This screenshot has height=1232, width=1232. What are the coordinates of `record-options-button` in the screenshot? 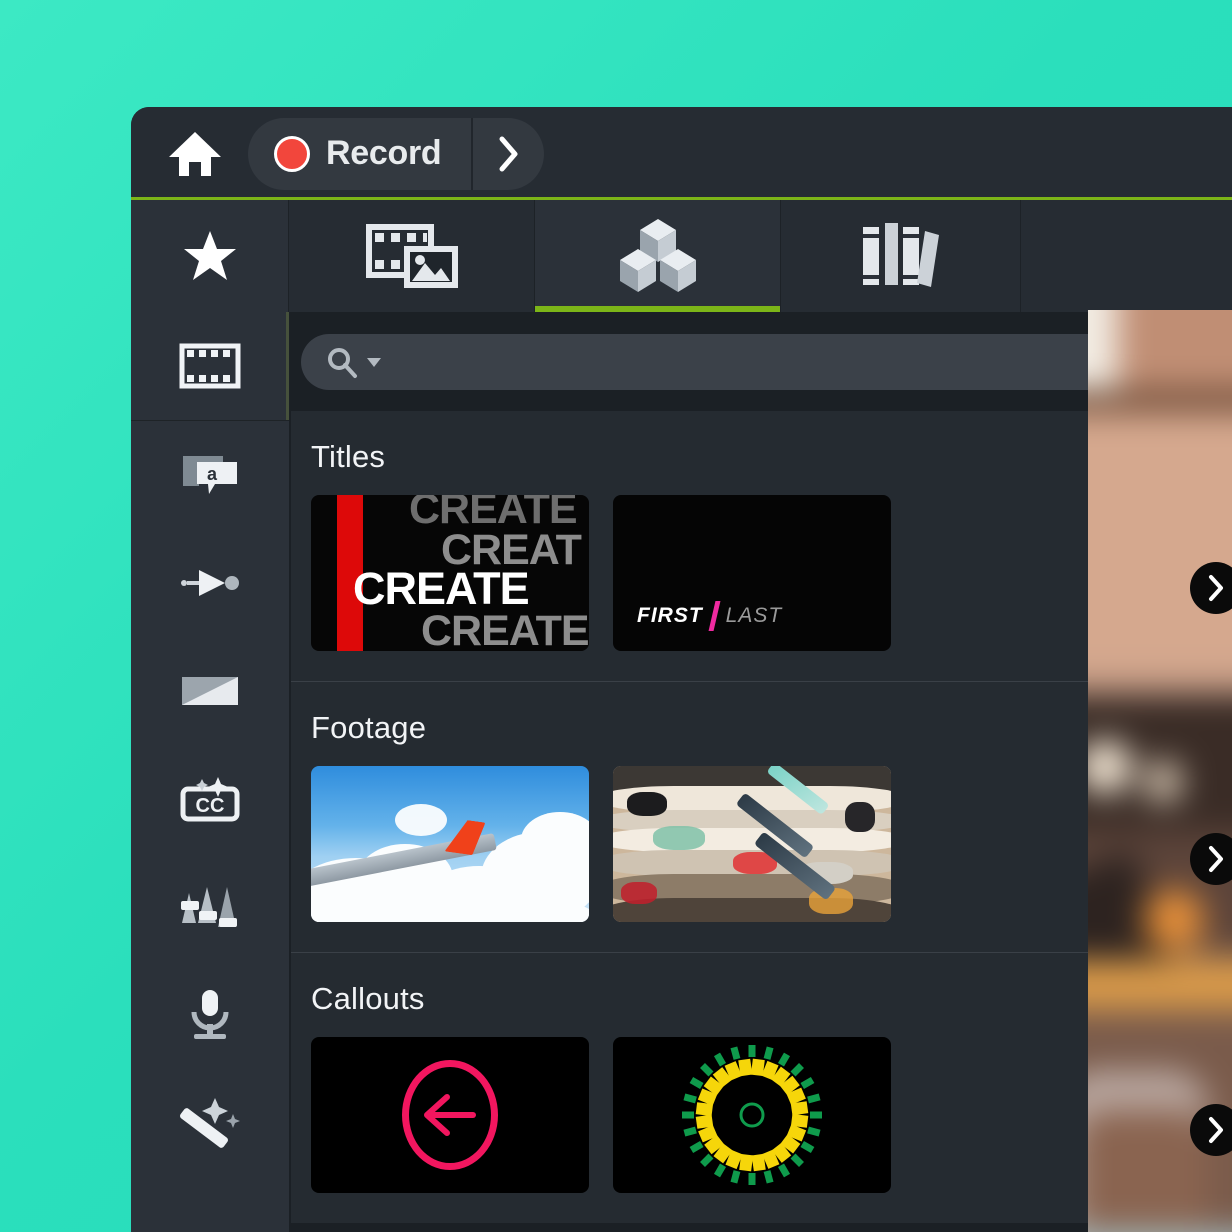 It's located at (507, 153).